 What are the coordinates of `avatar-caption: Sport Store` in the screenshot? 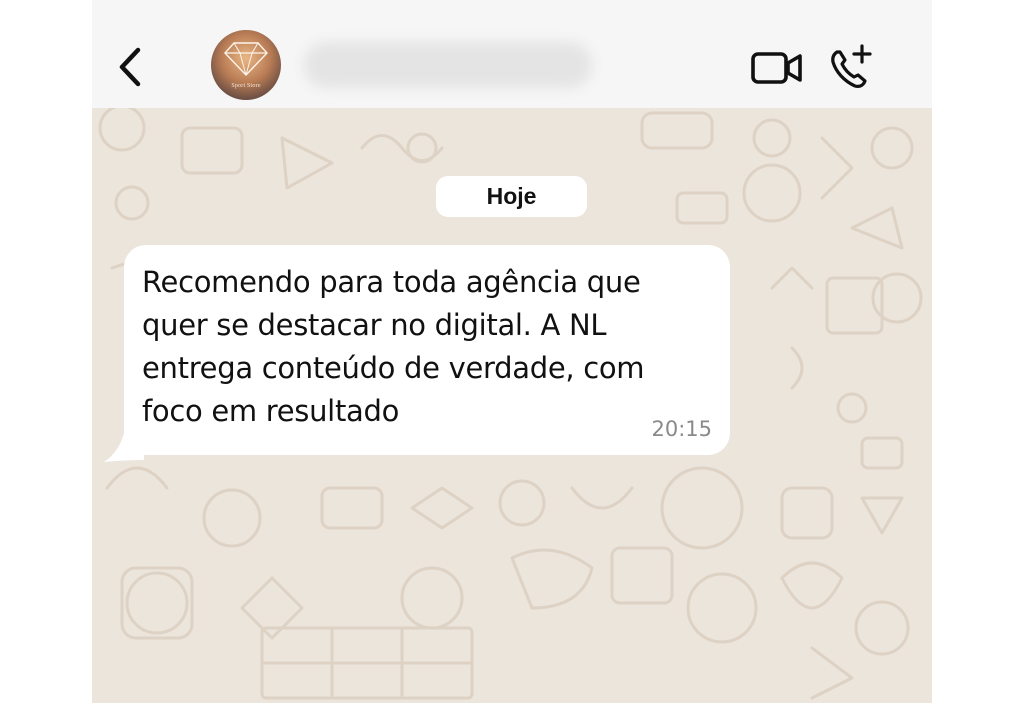 It's located at (246, 86).